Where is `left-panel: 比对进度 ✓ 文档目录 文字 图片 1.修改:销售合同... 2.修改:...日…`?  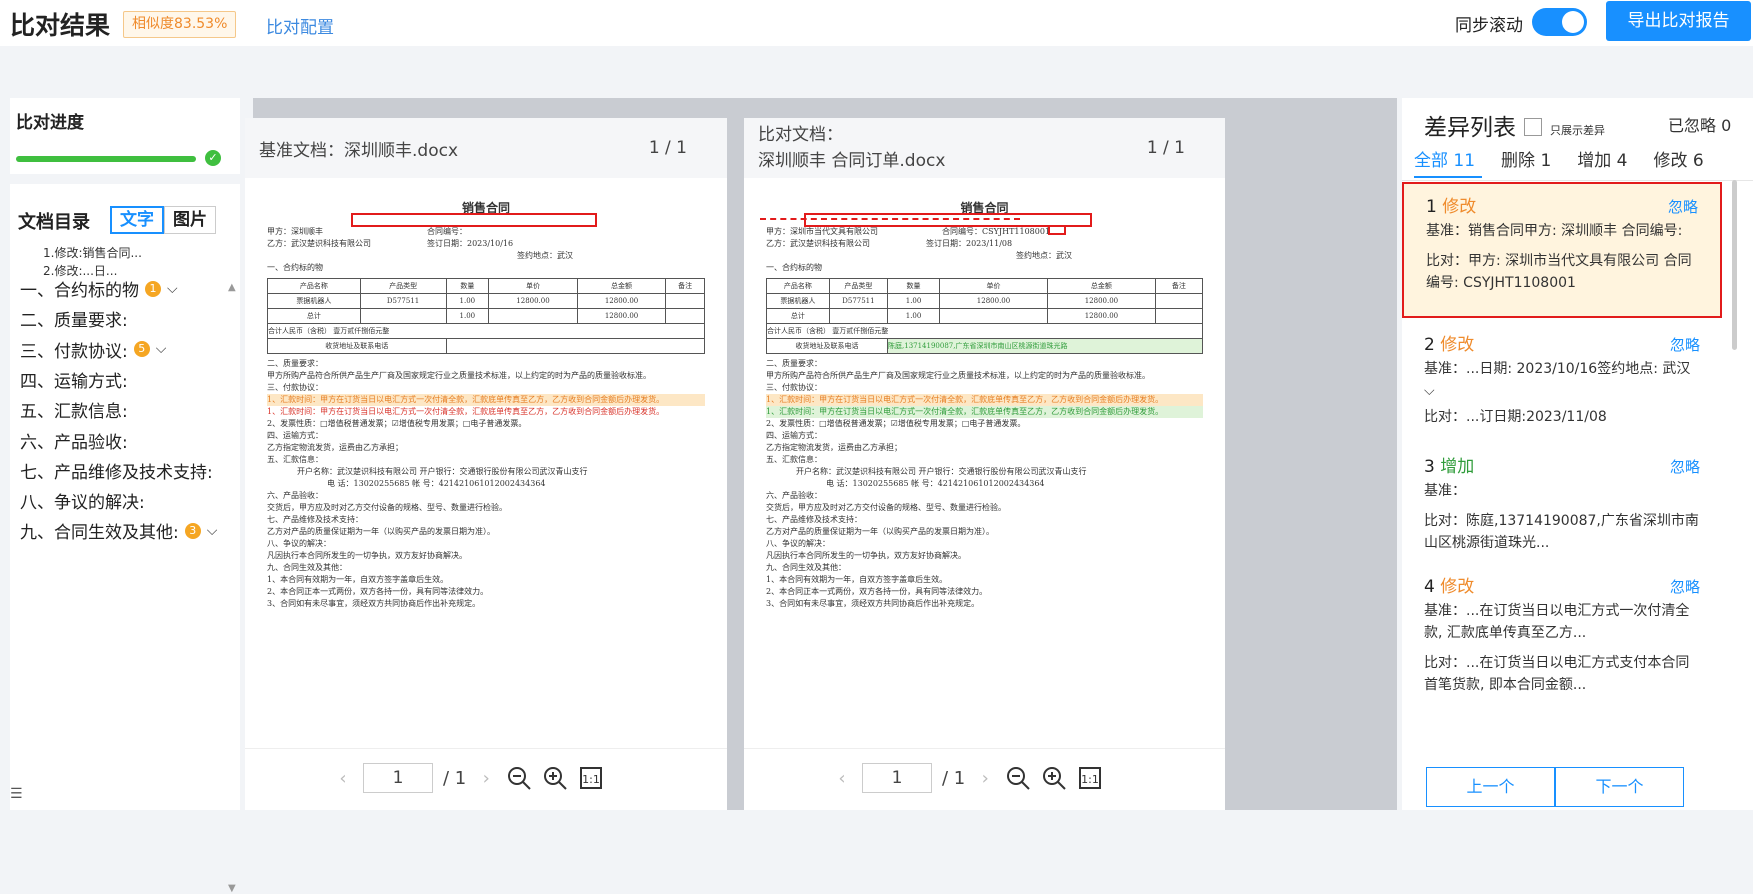
left-panel: 比对进度 ✓ 文档目录 文字 图片 1.修改:销售合同... 2.修改:...日… is located at coordinates (125, 496).